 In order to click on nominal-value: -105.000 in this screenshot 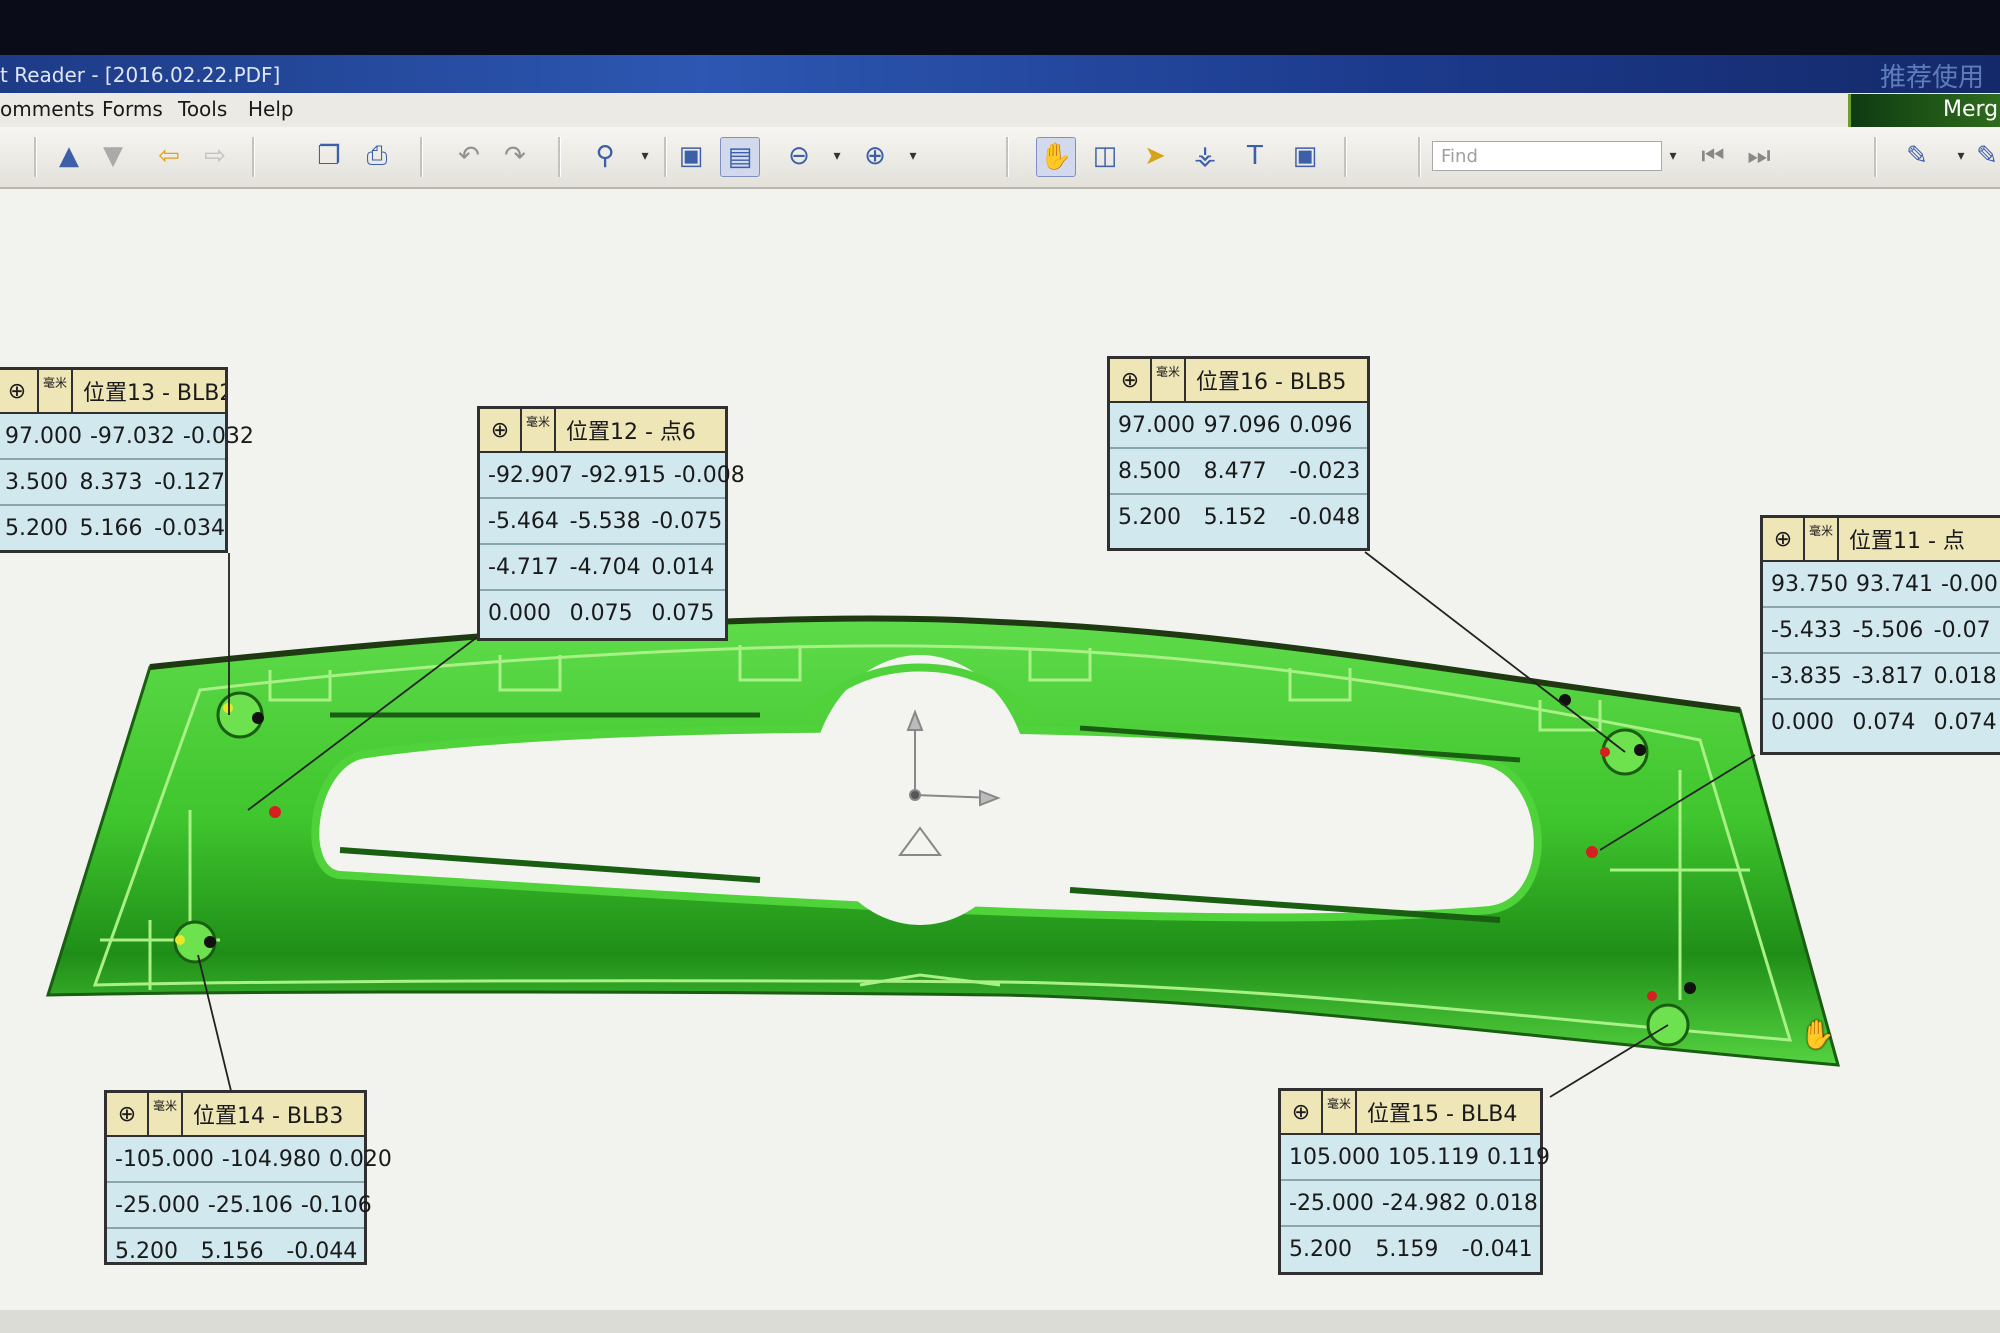, I will do `click(164, 1159)`.